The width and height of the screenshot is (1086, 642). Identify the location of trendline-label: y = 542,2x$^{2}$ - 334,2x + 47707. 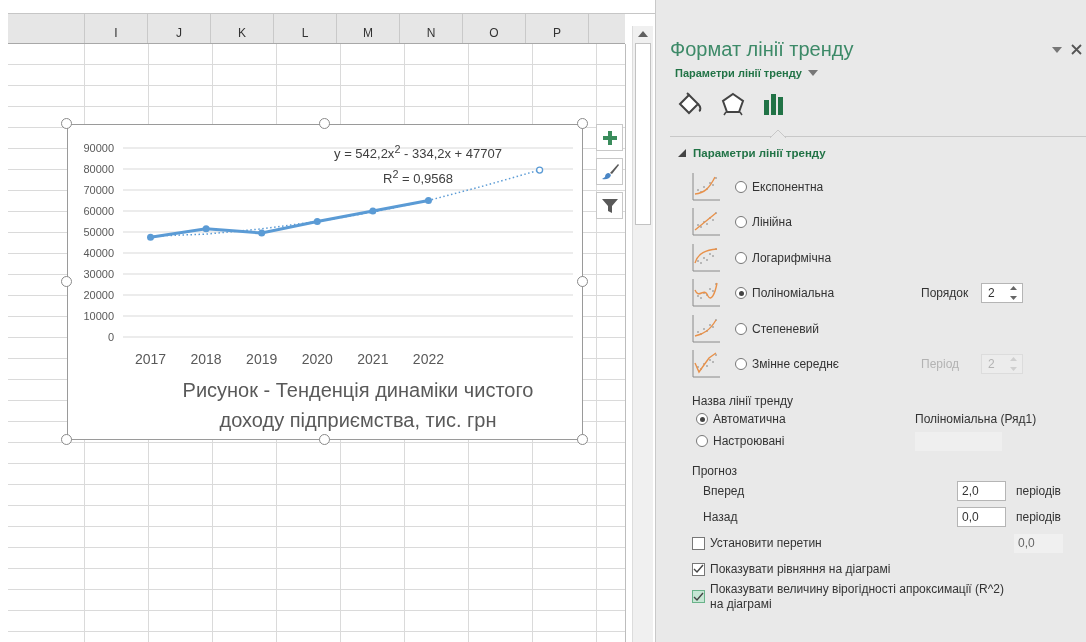
(418, 152).